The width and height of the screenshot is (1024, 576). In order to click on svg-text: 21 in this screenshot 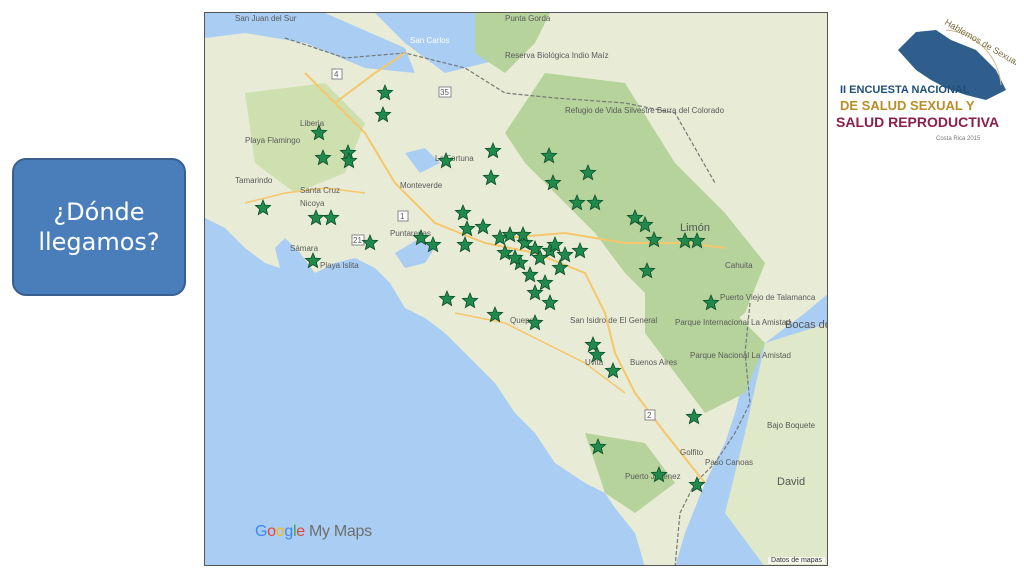, I will do `click(357, 240)`.